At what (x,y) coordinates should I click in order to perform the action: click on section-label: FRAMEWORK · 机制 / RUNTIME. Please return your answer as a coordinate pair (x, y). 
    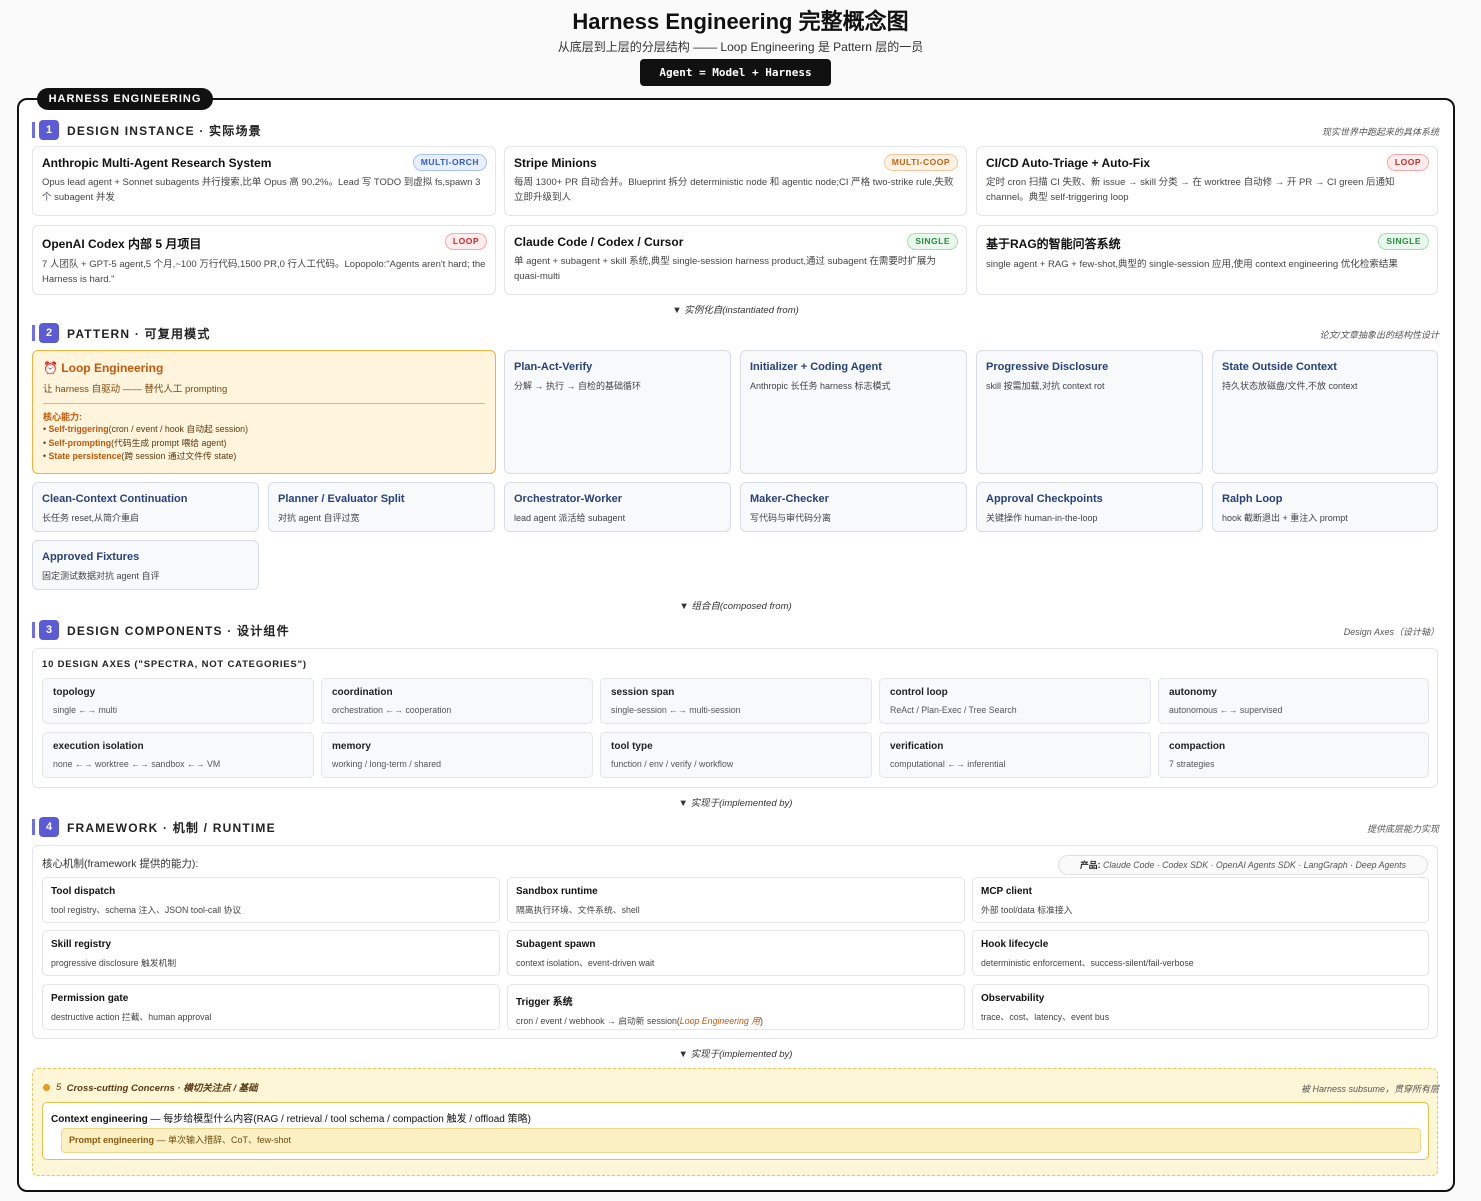
    Looking at the image, I should click on (171, 827).